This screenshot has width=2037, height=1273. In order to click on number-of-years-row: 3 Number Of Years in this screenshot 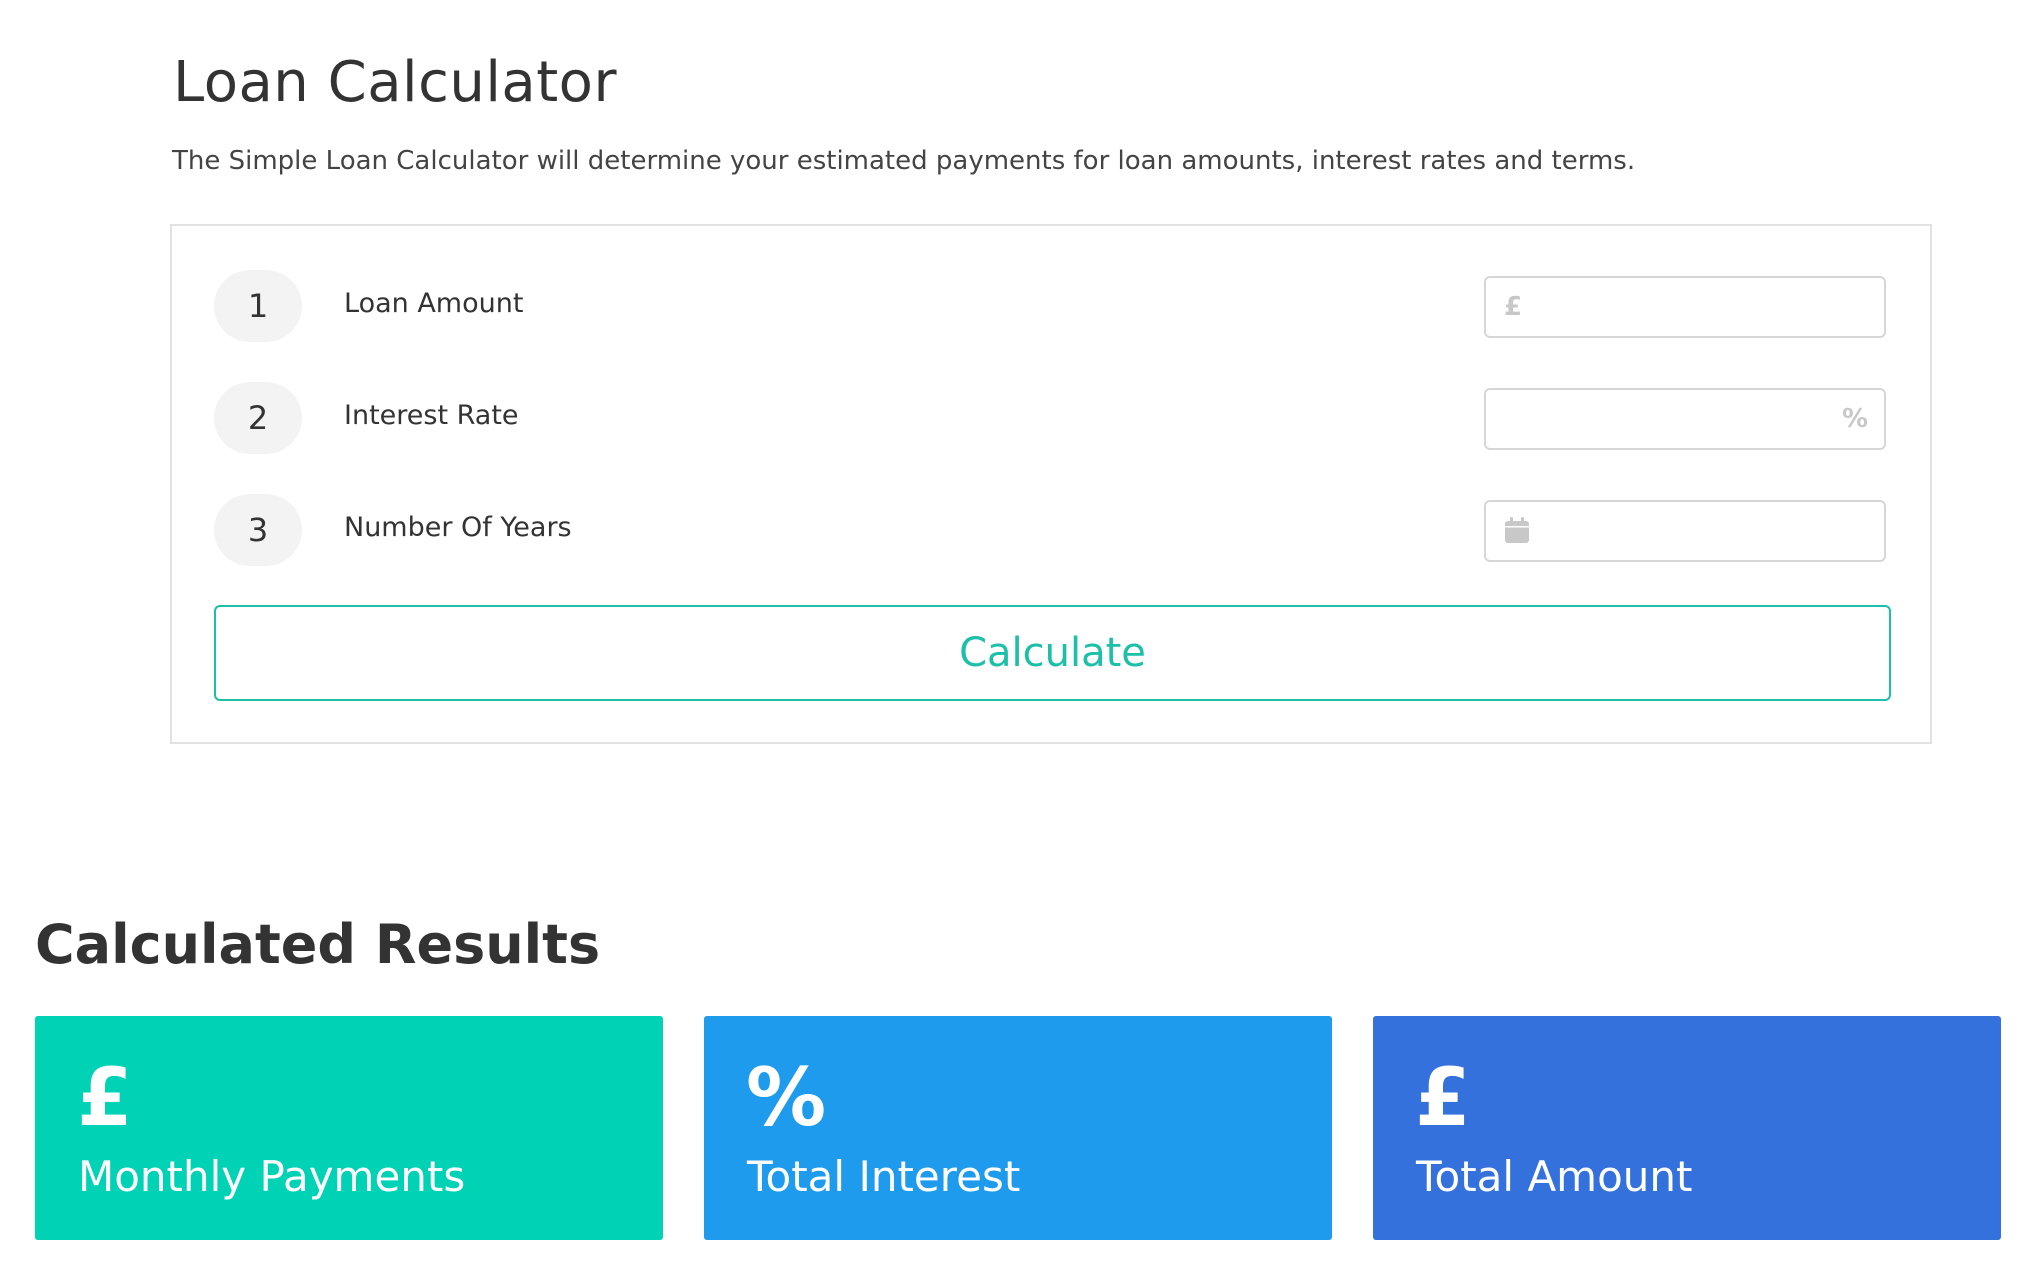, I will do `click(1054, 530)`.